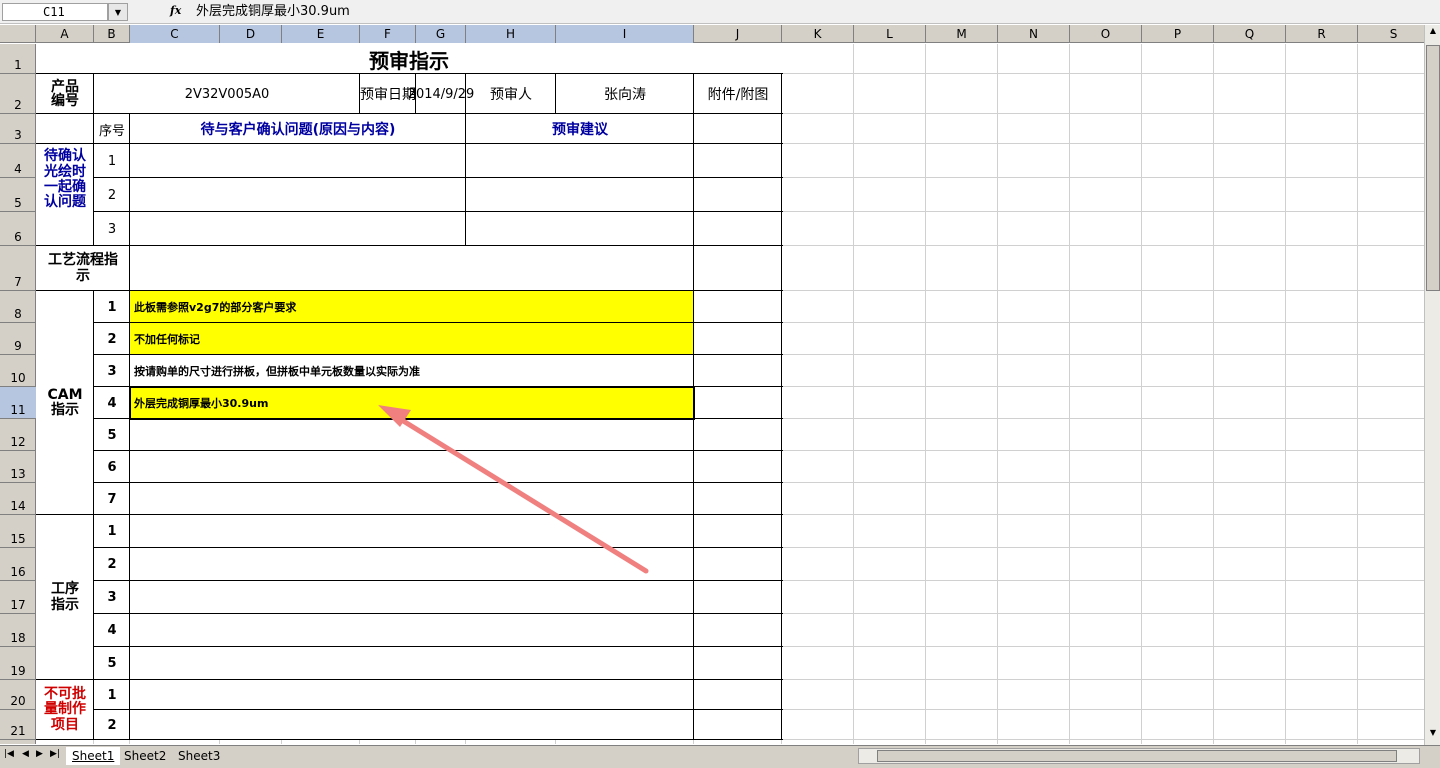 This screenshot has width=1440, height=768. Describe the element at coordinates (818, 34) in the screenshot. I see `column-header-K: K` at that location.